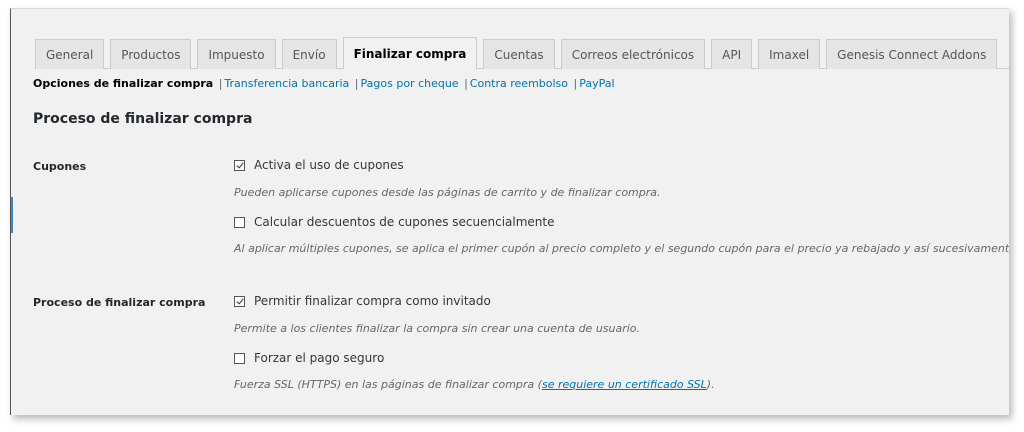  What do you see at coordinates (286, 83) in the screenshot?
I see `subnav-transferencia: Transferencia bancaria` at bounding box center [286, 83].